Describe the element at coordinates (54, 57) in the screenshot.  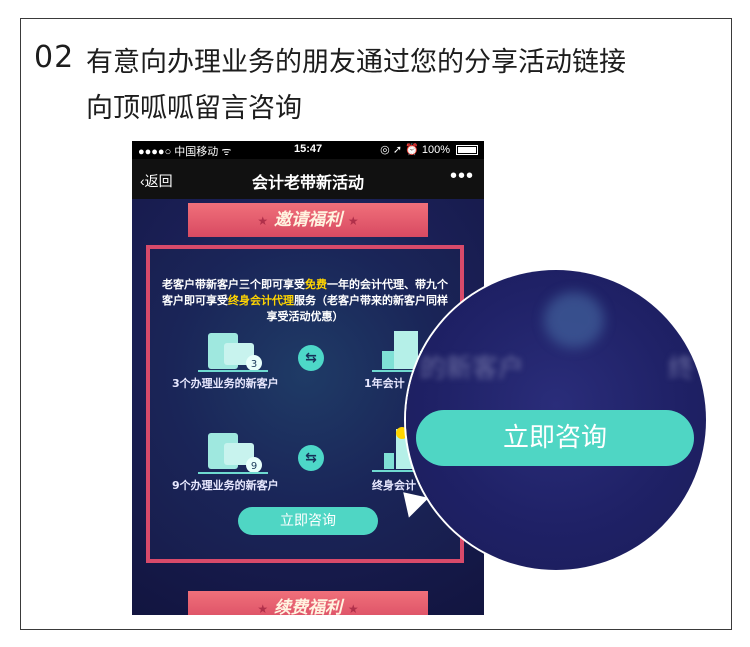
I see `step-number: 02` at that location.